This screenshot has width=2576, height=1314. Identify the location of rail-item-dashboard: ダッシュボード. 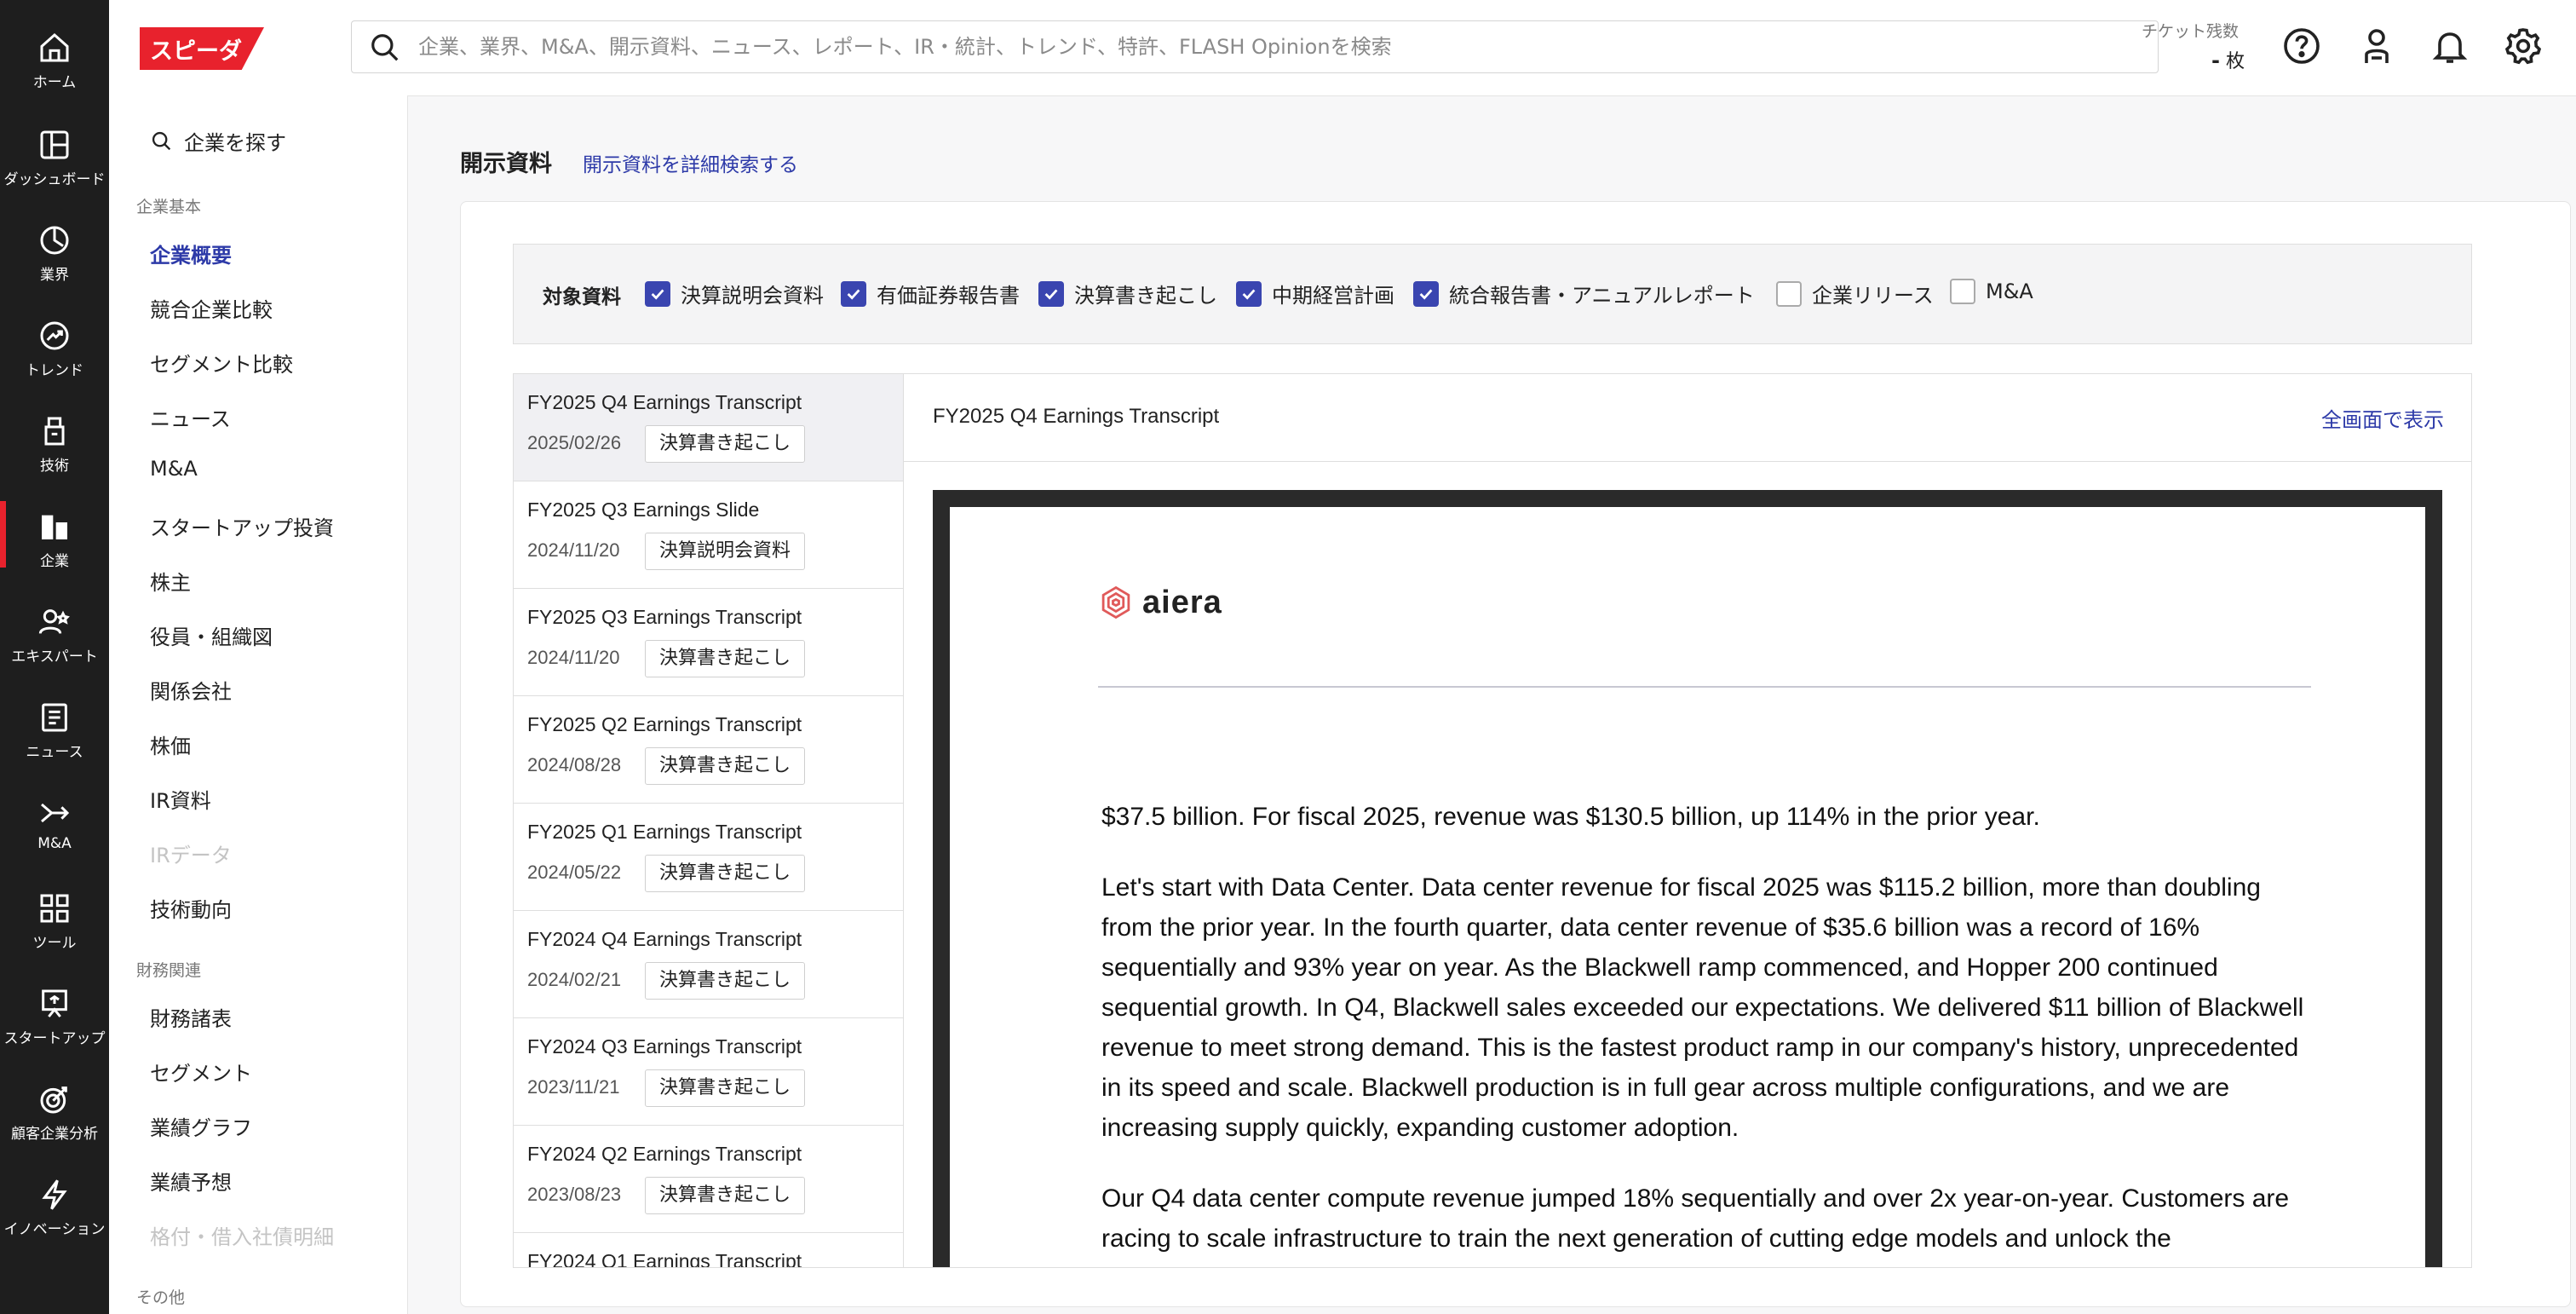
(55, 160).